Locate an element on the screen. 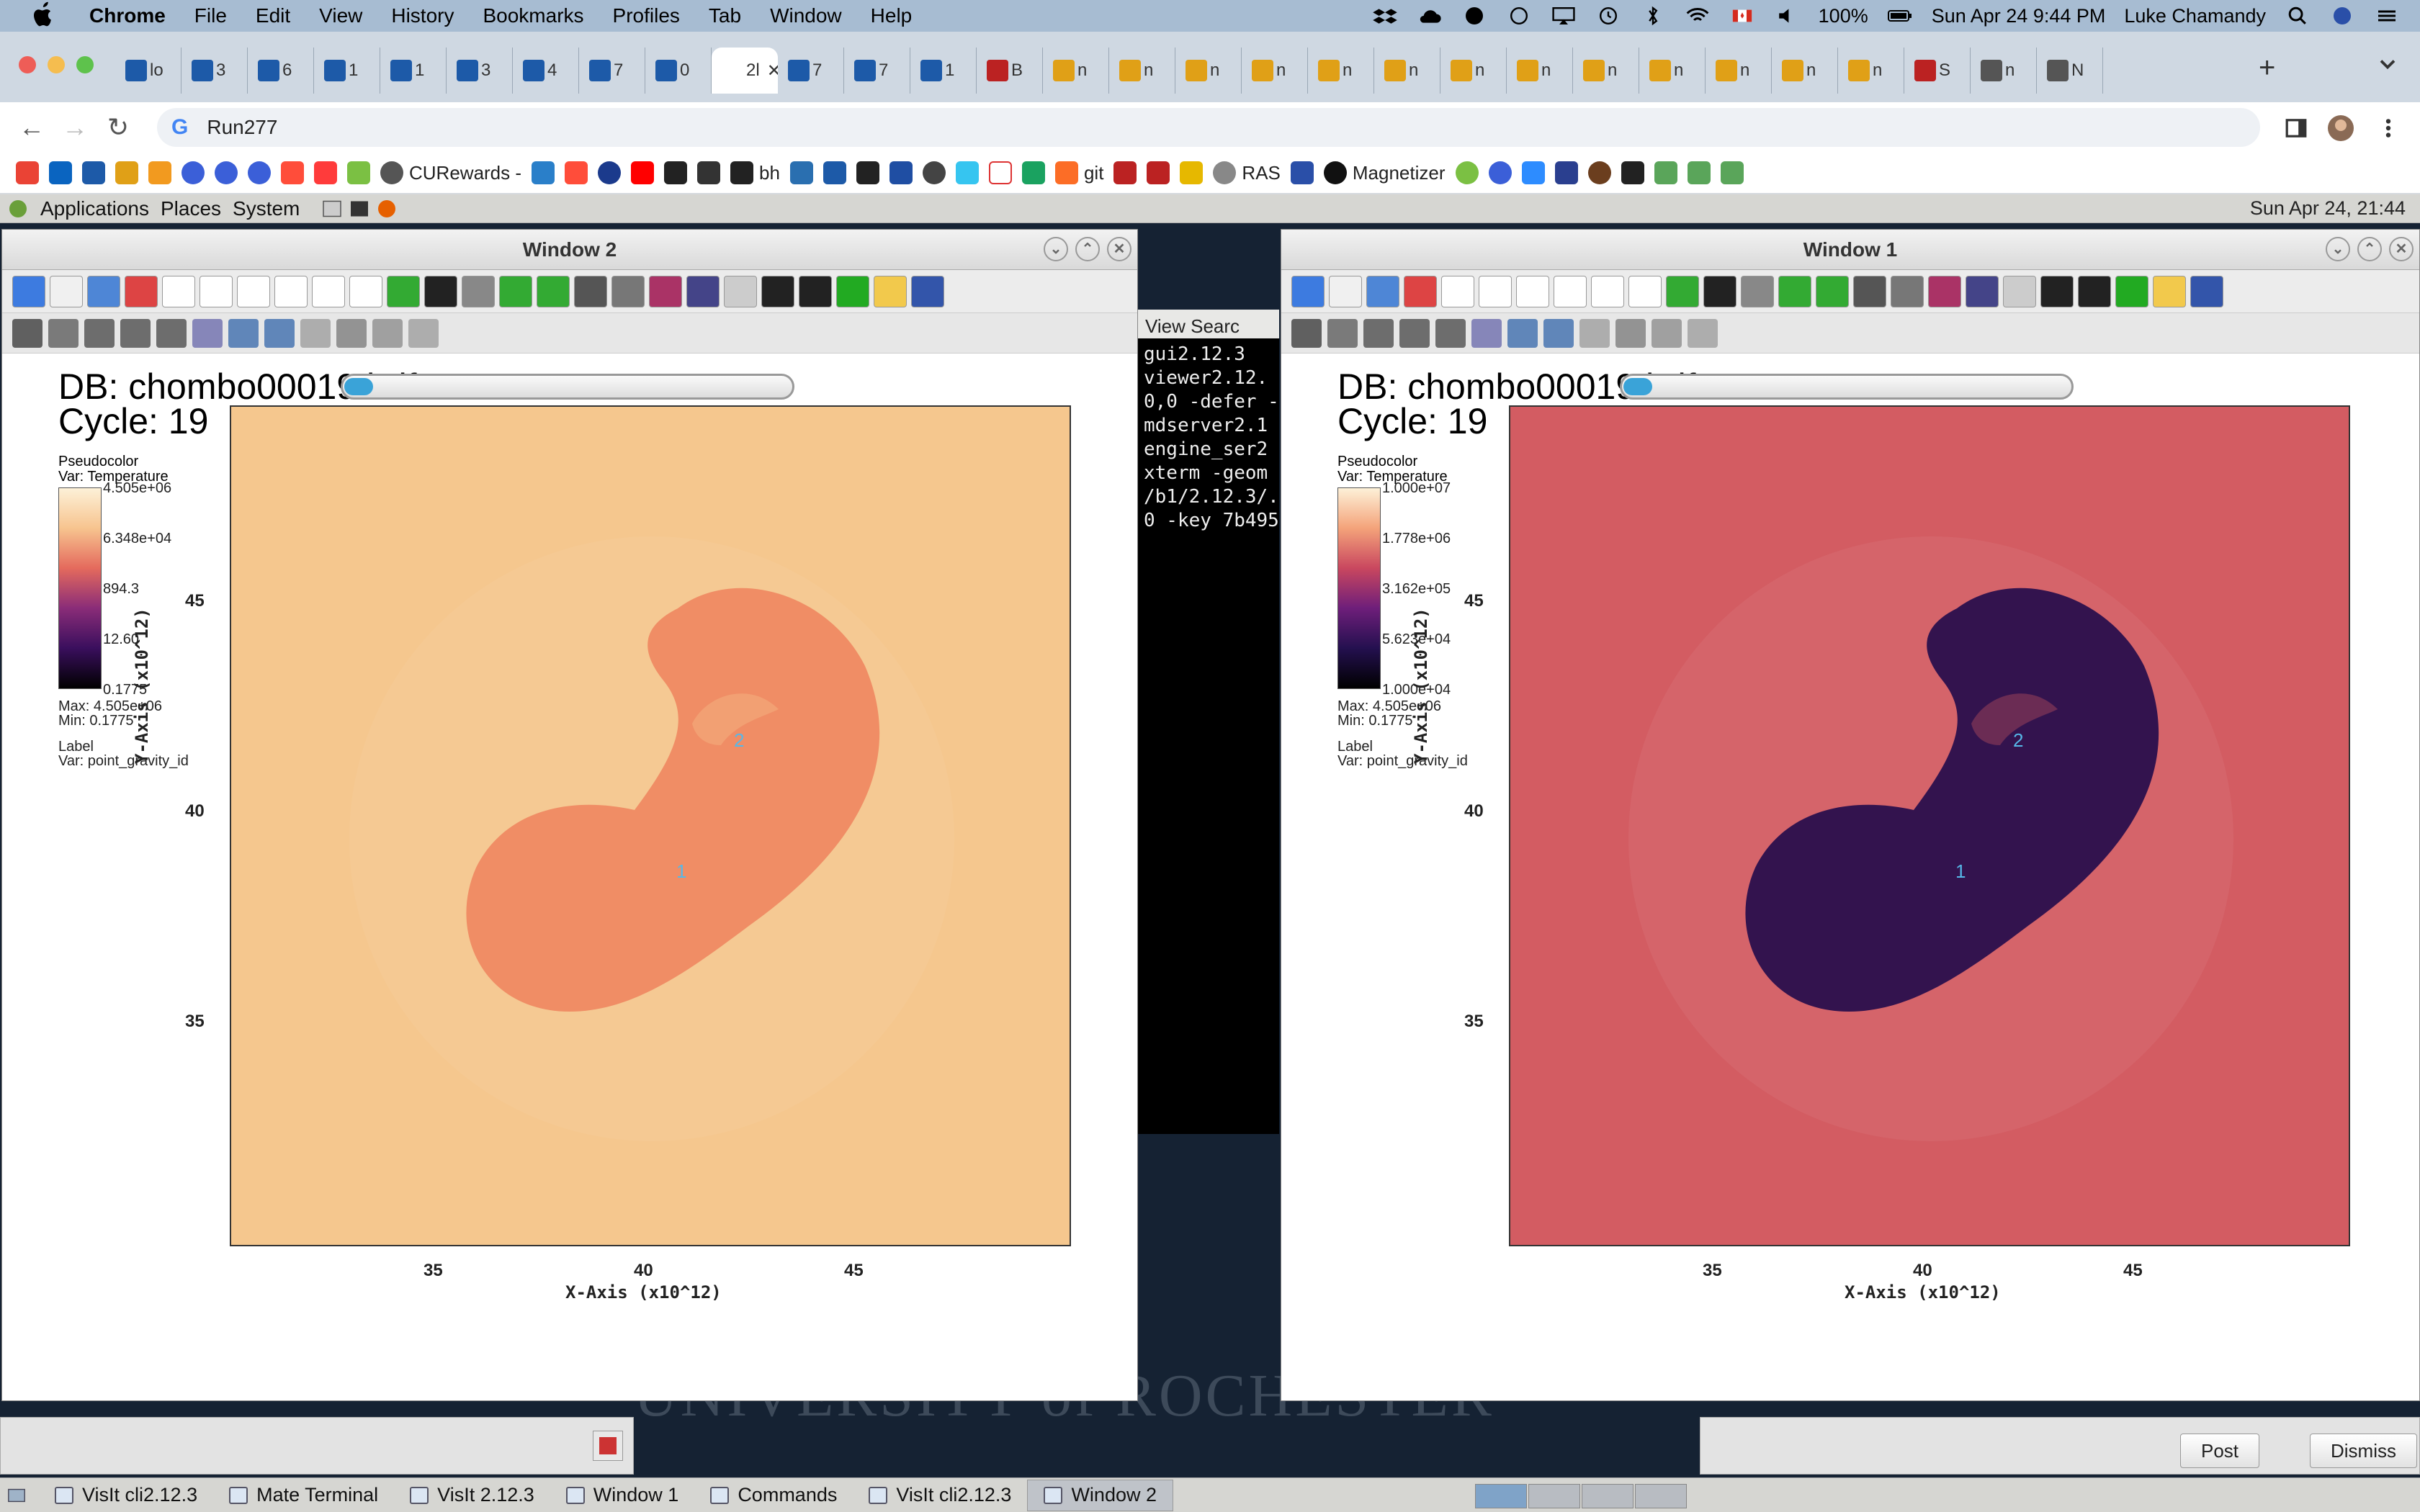 The image size is (2420, 1512). task-visit-gui: VisIt 2.12.3 is located at coordinates (472, 1495).